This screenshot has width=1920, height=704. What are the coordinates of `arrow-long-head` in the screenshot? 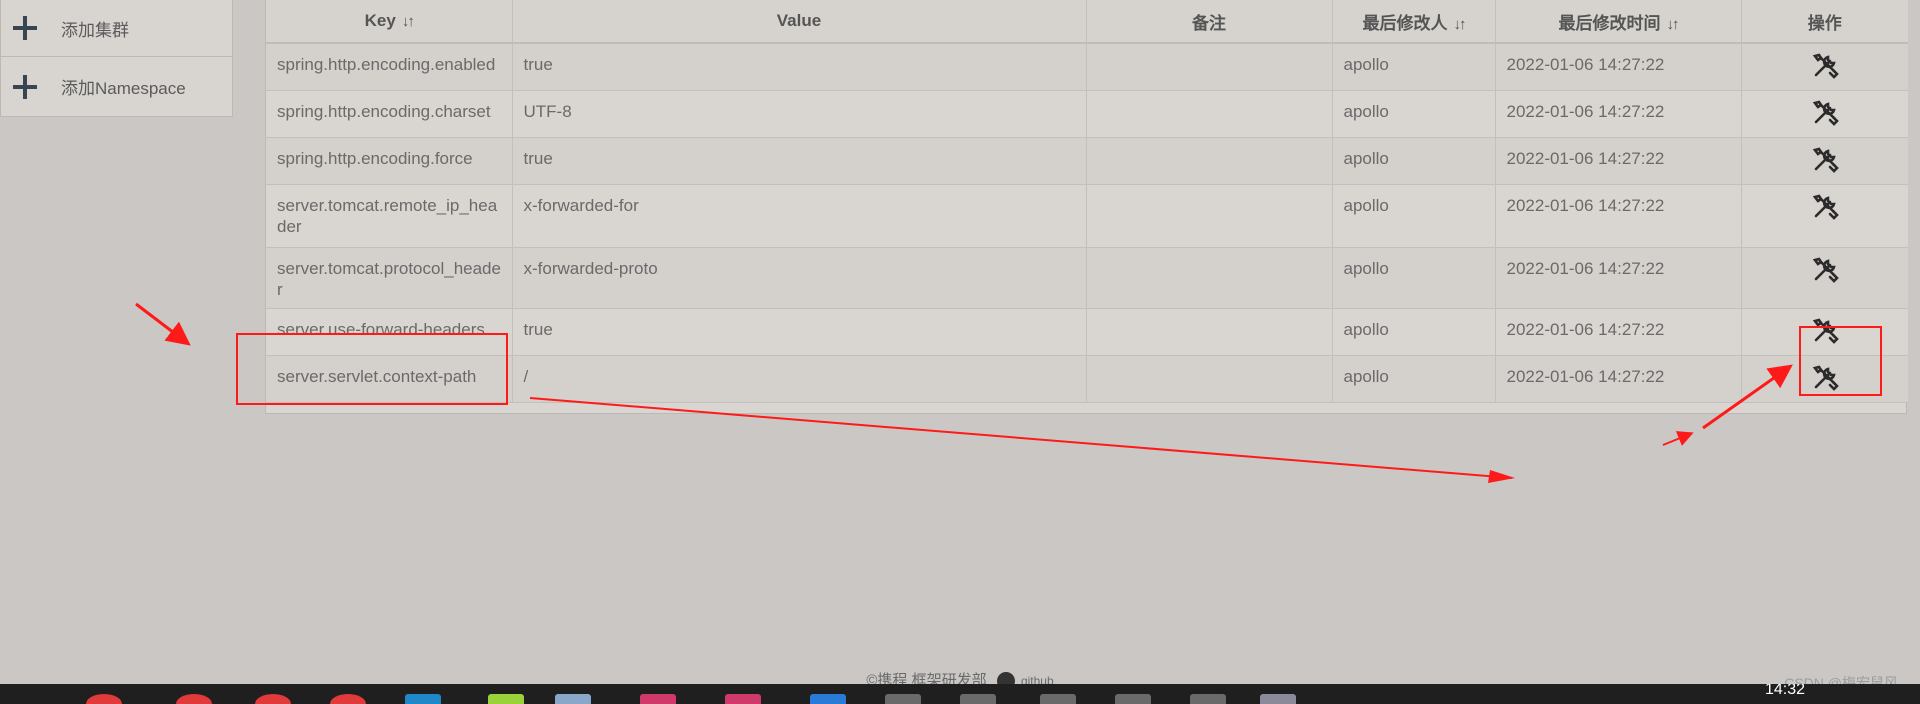 It's located at (1501, 476).